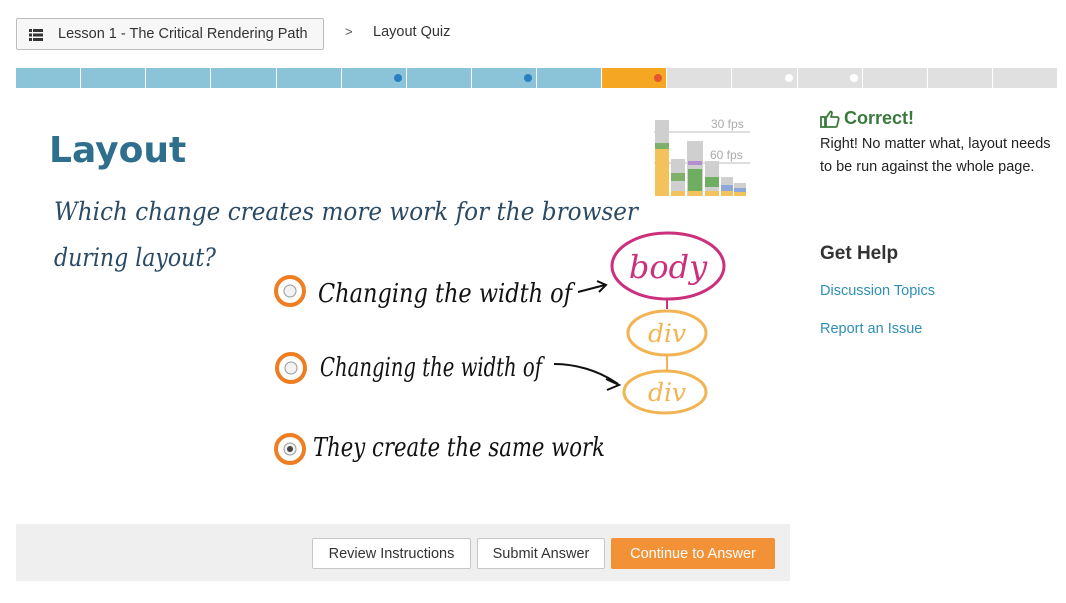  Describe the element at coordinates (117, 150) in the screenshot. I see `quiz-title: Layout` at that location.